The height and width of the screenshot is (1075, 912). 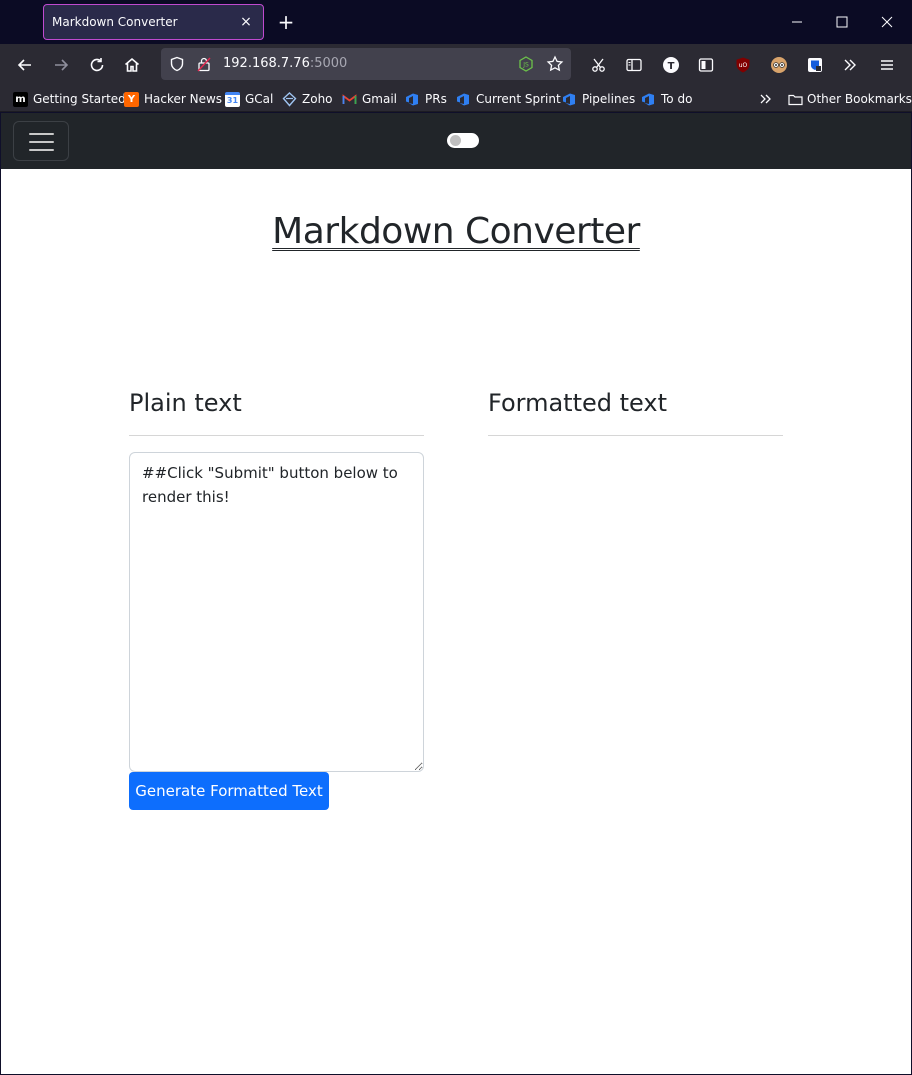 I want to click on close-icon, so click(x=887, y=22).